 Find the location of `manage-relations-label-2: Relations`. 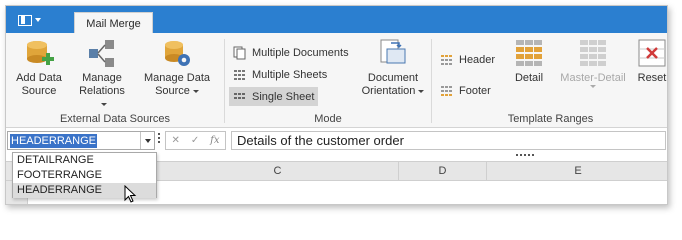

manage-relations-label-2: Relations is located at coordinates (102, 91).